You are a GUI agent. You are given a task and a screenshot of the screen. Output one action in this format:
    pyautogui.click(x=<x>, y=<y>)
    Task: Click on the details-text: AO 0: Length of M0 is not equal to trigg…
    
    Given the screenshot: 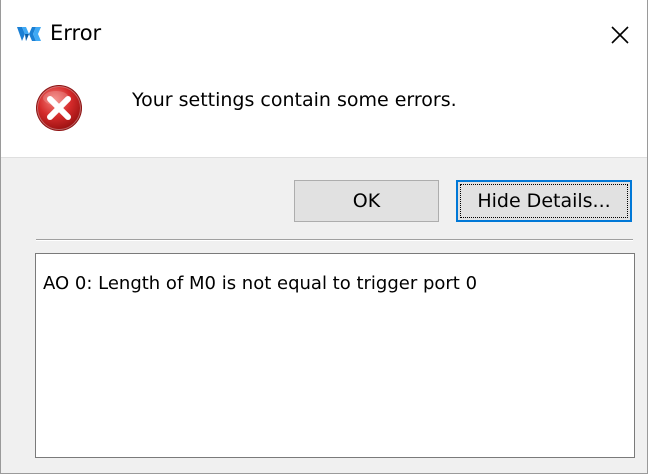 What is the action you would take?
    pyautogui.click(x=260, y=283)
    